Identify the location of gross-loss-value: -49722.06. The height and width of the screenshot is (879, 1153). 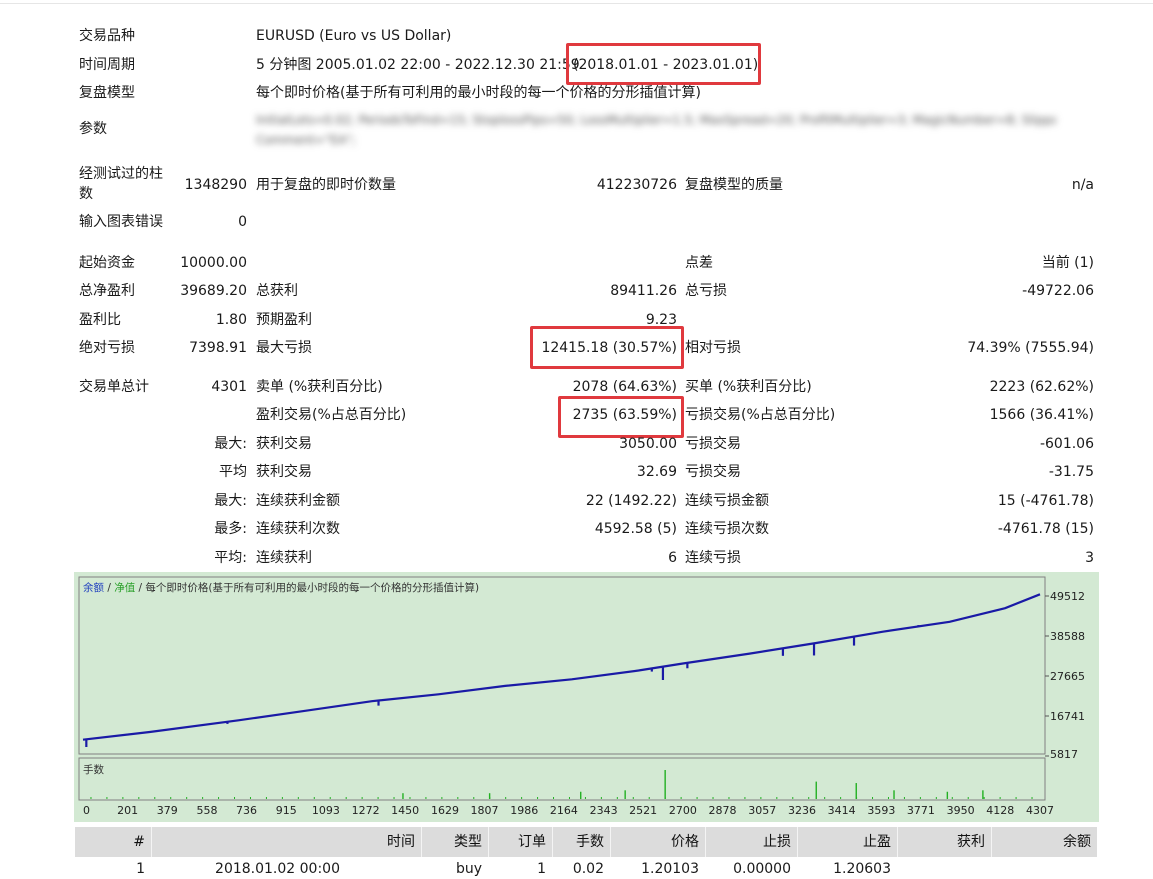
(1058, 291).